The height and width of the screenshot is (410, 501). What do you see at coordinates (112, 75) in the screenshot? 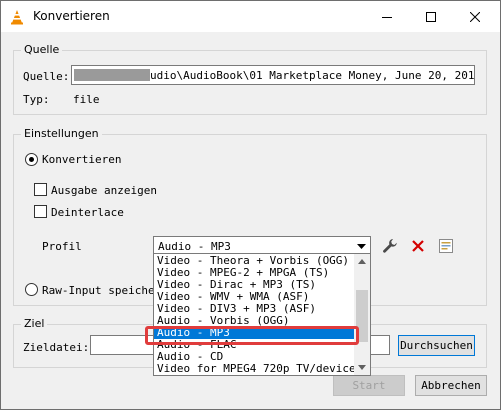
I see `redacted-path` at bounding box center [112, 75].